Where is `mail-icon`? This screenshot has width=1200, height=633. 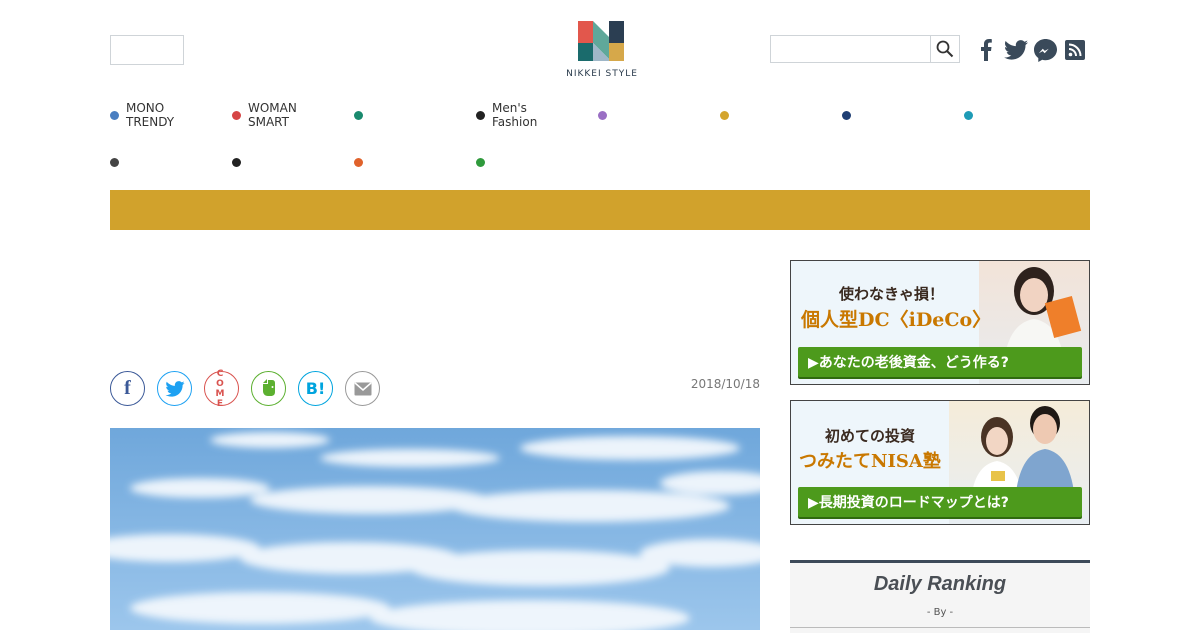 mail-icon is located at coordinates (362, 388).